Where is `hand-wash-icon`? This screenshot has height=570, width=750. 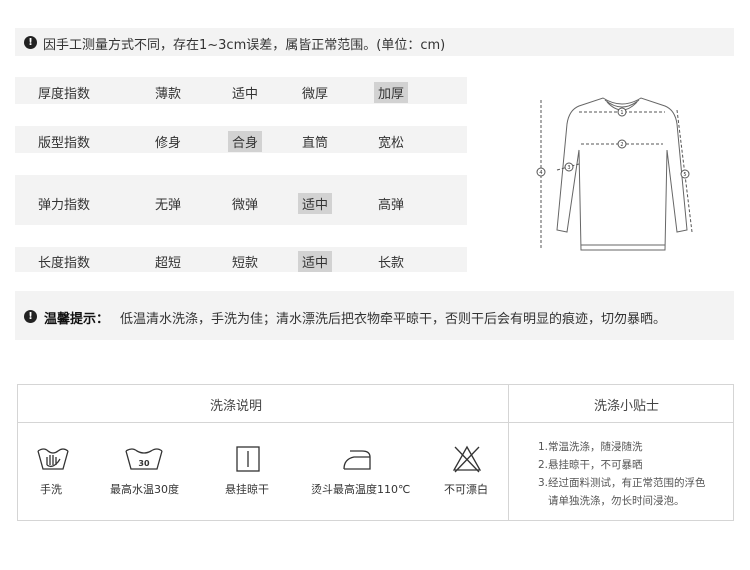 hand-wash-icon is located at coordinates (53, 459).